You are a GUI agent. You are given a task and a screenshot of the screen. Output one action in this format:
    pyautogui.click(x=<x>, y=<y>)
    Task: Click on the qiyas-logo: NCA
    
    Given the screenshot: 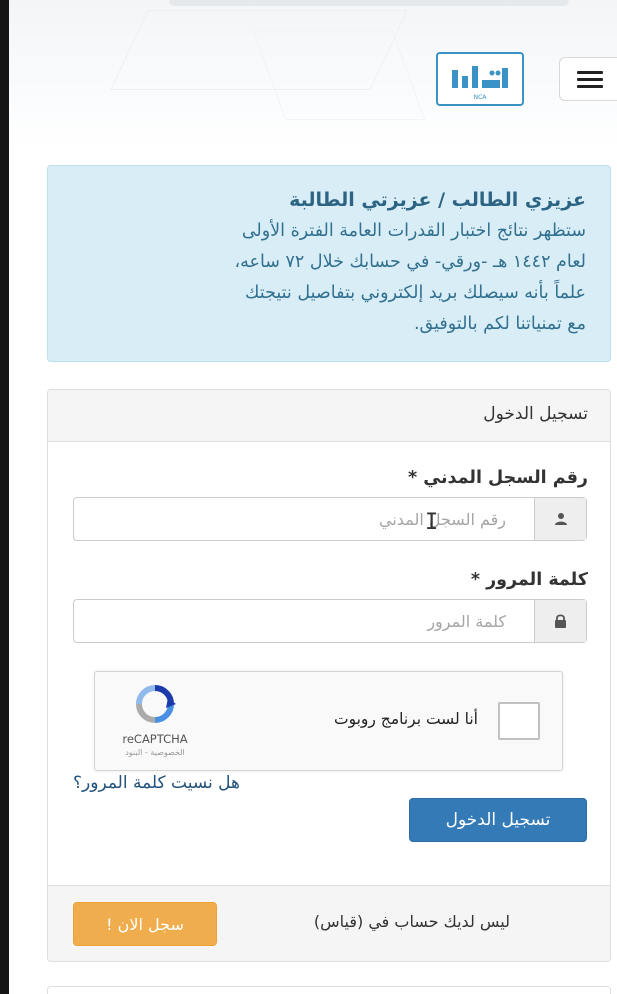 What is the action you would take?
    pyautogui.click(x=480, y=79)
    